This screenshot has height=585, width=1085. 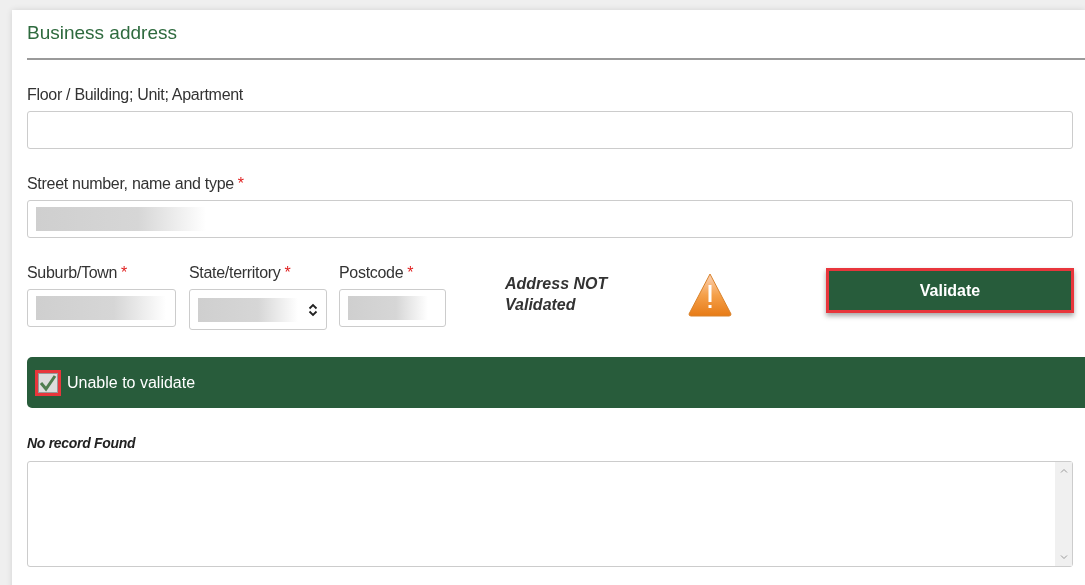 What do you see at coordinates (258, 309) in the screenshot?
I see `select-field` at bounding box center [258, 309].